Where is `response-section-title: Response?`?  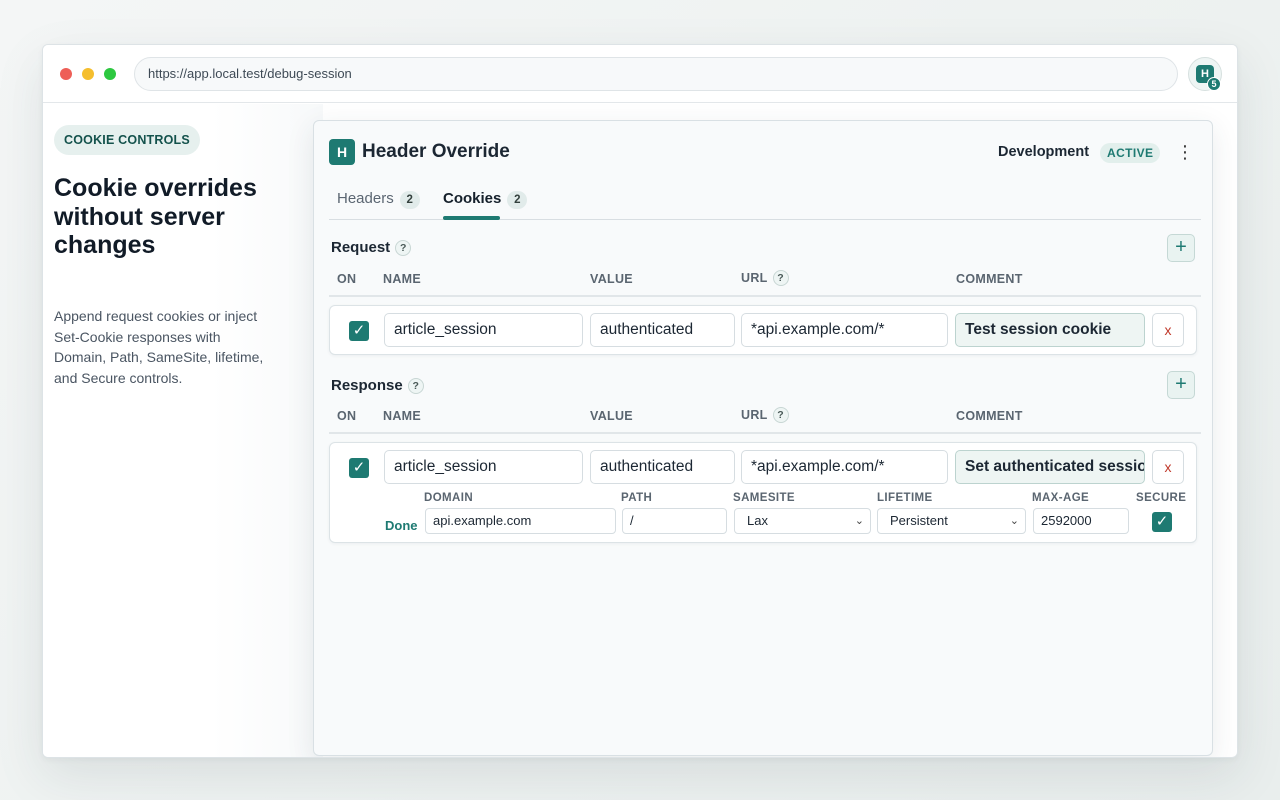 response-section-title: Response? is located at coordinates (377, 385).